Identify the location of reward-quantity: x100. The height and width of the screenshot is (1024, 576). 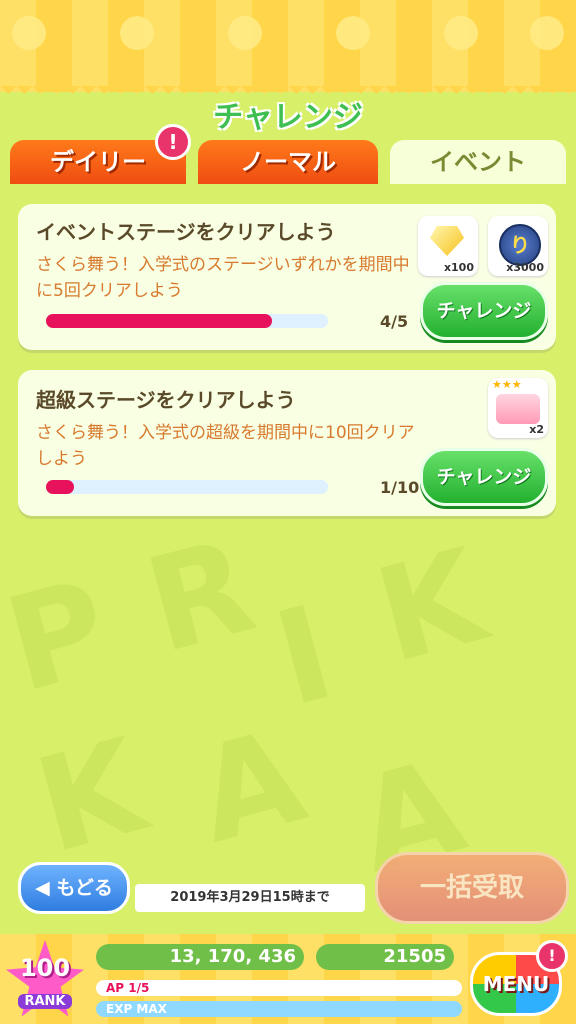
(458, 267).